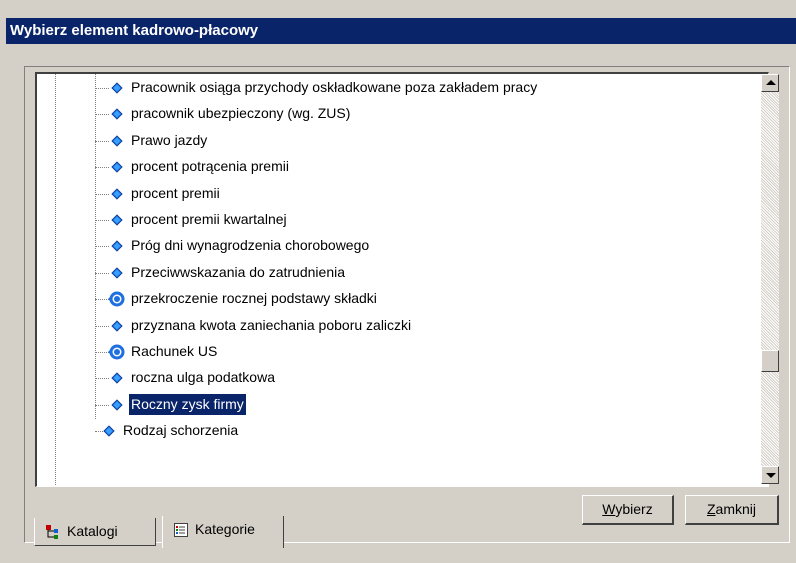 The height and width of the screenshot is (563, 796). I want to click on tab-katalogi: Katalogi, so click(95, 532).